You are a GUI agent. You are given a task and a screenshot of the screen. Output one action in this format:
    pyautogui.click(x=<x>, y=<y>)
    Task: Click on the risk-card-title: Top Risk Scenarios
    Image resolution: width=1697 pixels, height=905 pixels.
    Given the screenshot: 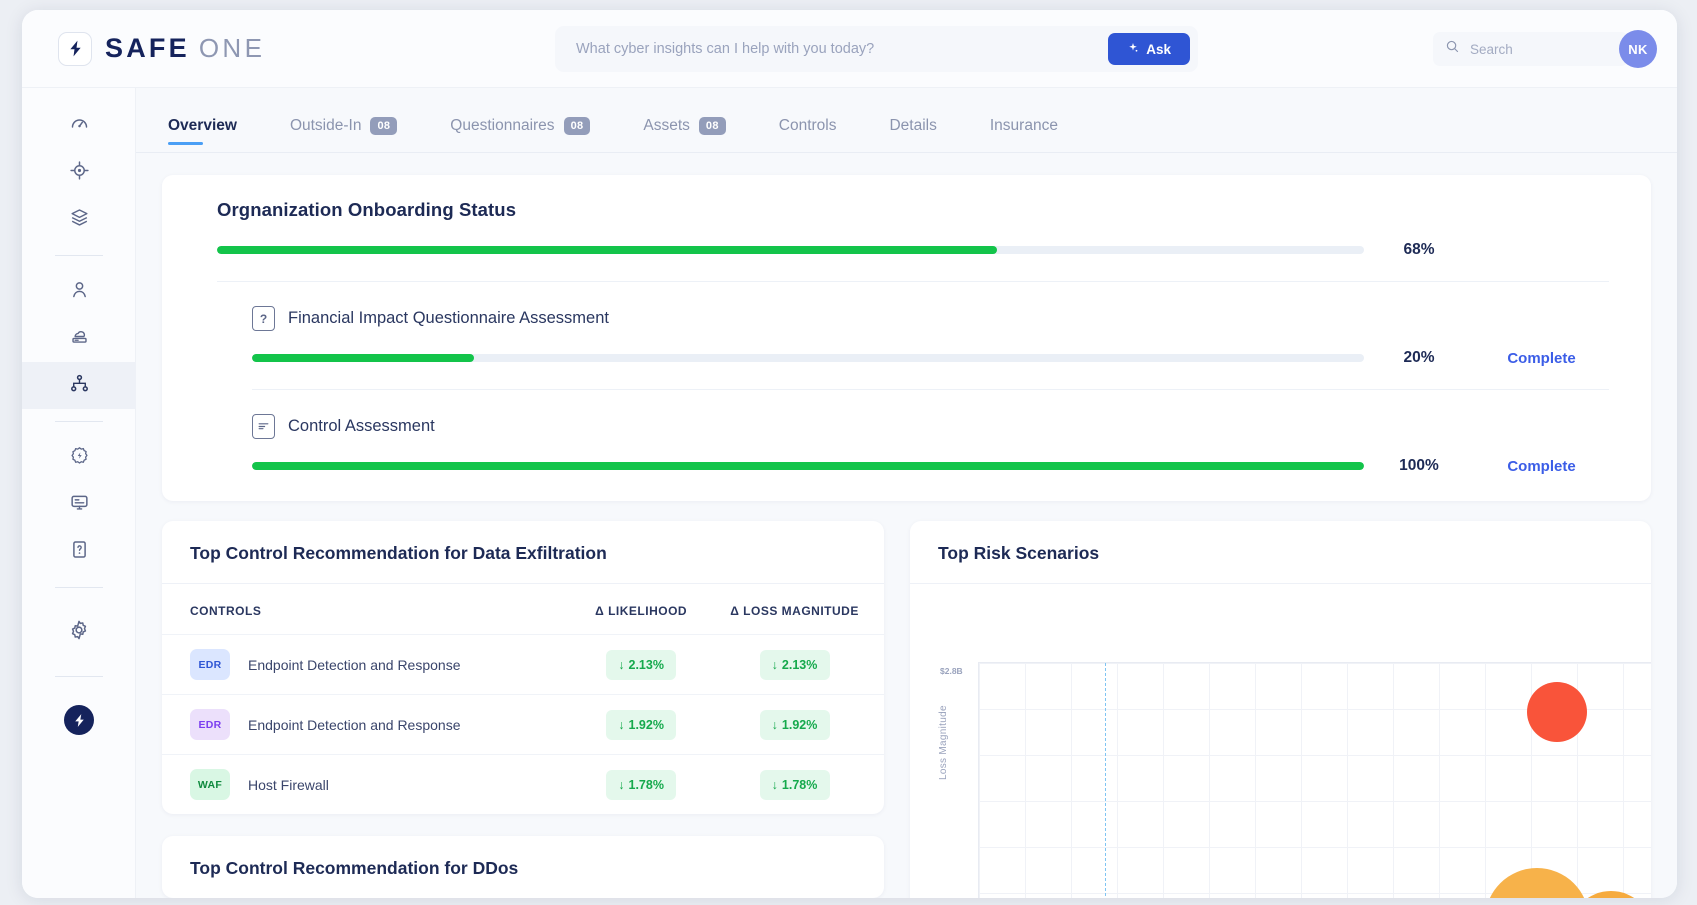 What is the action you would take?
    pyautogui.click(x=1280, y=552)
    